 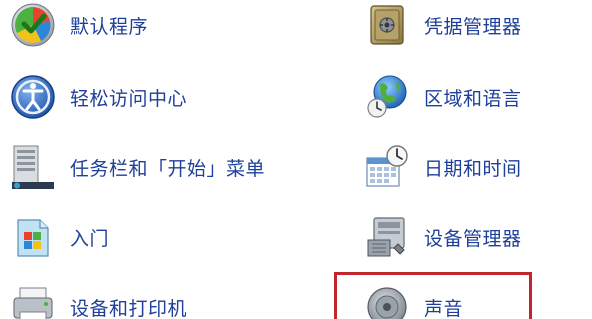 I want to click on item-taskbar-start-menu: 任务栏和「开始」菜单, so click(x=137, y=167).